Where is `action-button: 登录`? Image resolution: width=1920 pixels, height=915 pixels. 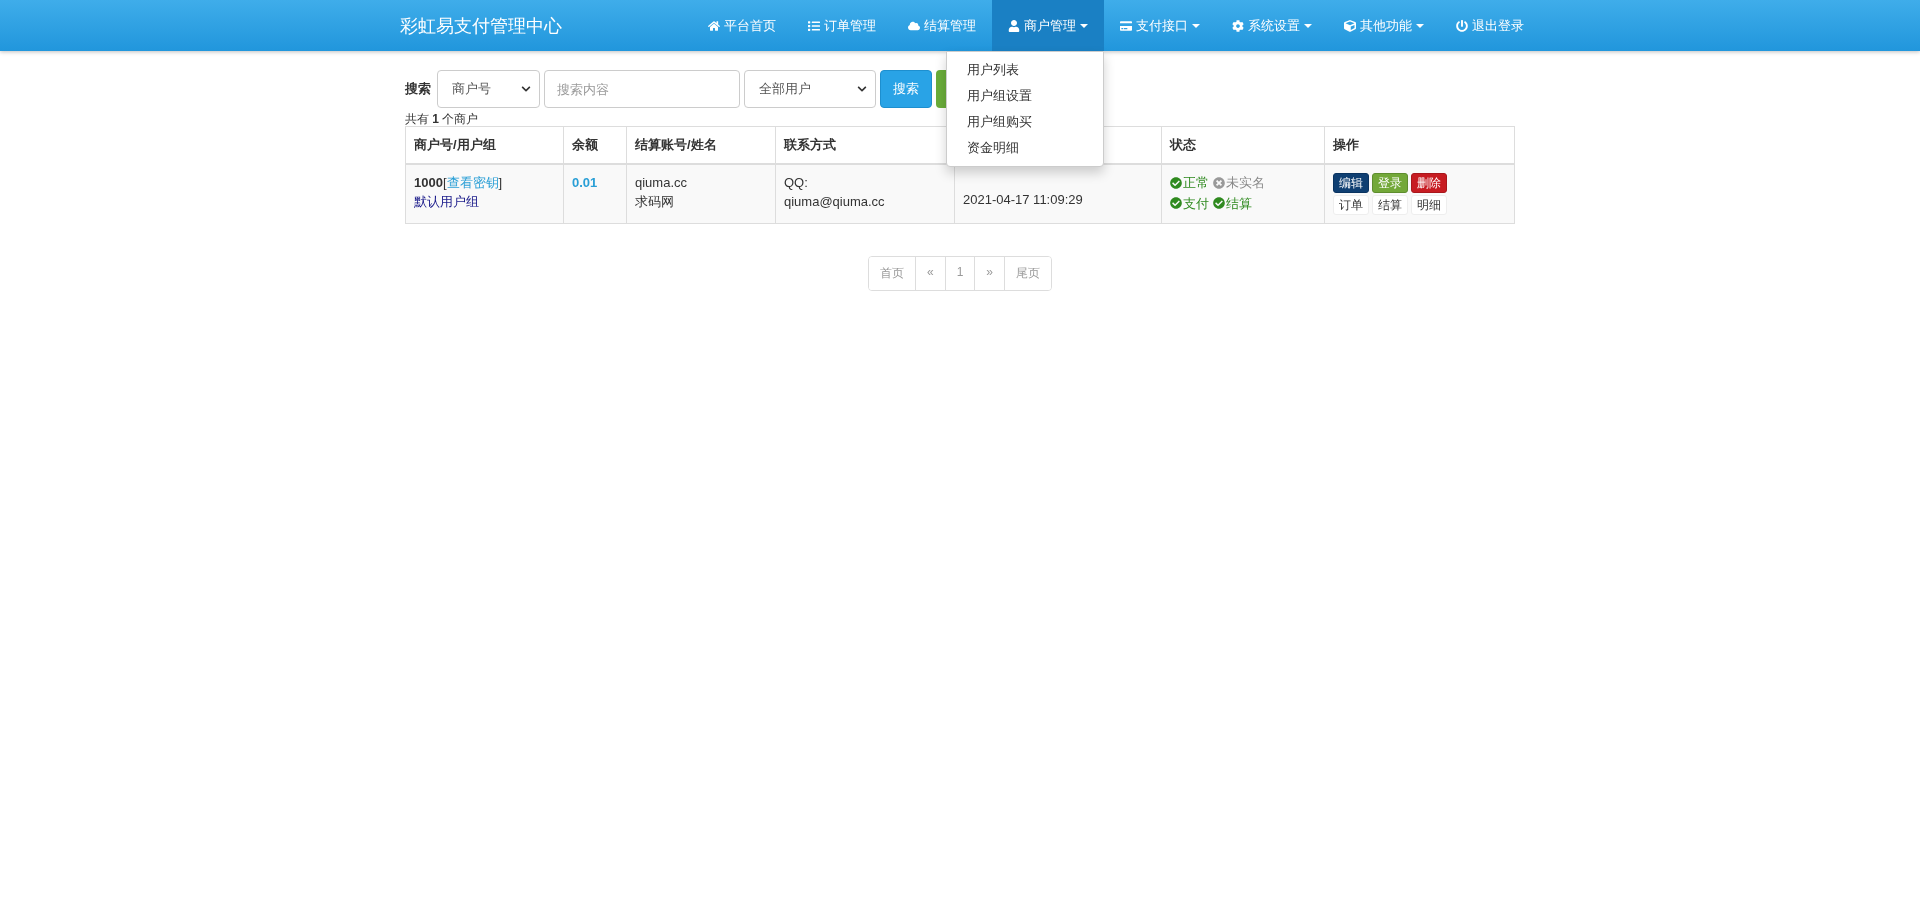 action-button: 登录 is located at coordinates (1390, 183).